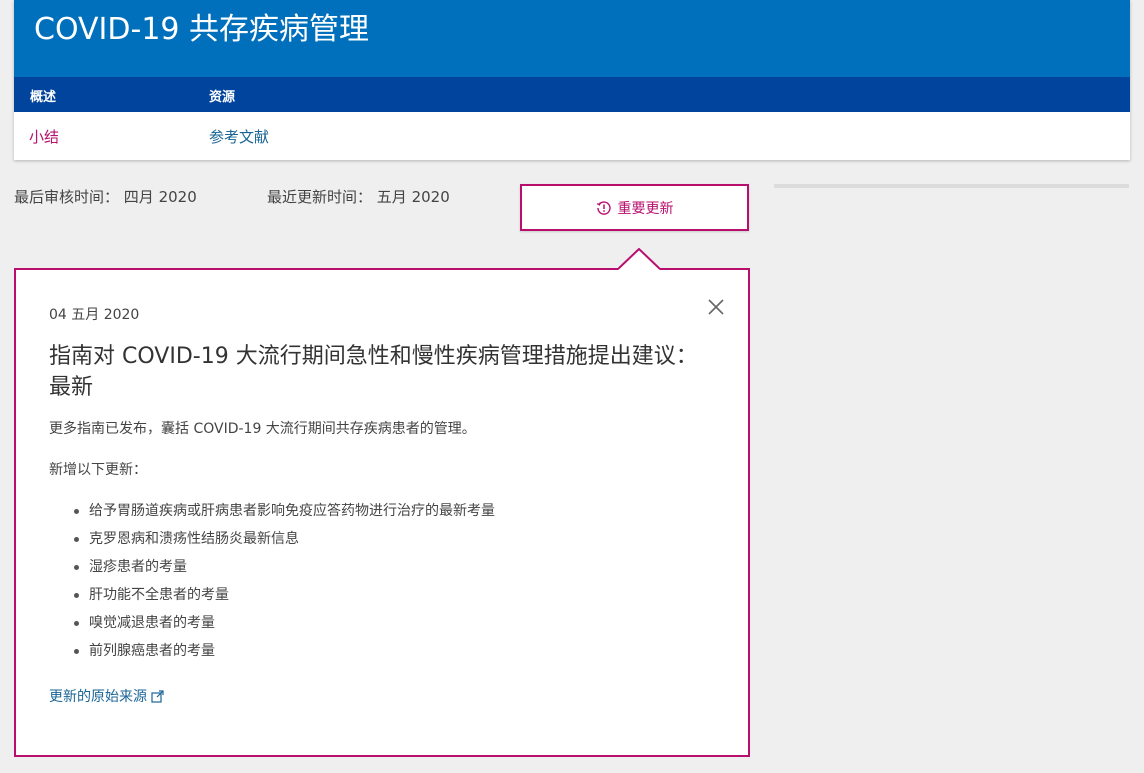 The width and height of the screenshot is (1144, 773). I want to click on list-item: 肝功能不全患者的考量, so click(272, 595).